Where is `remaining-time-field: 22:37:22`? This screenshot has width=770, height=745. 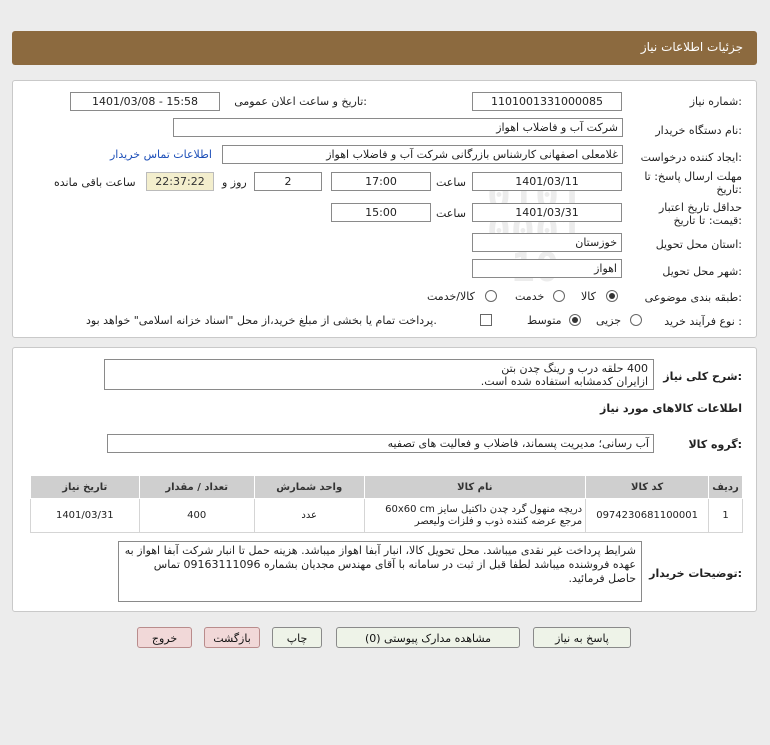 remaining-time-field: 22:37:22 is located at coordinates (180, 181).